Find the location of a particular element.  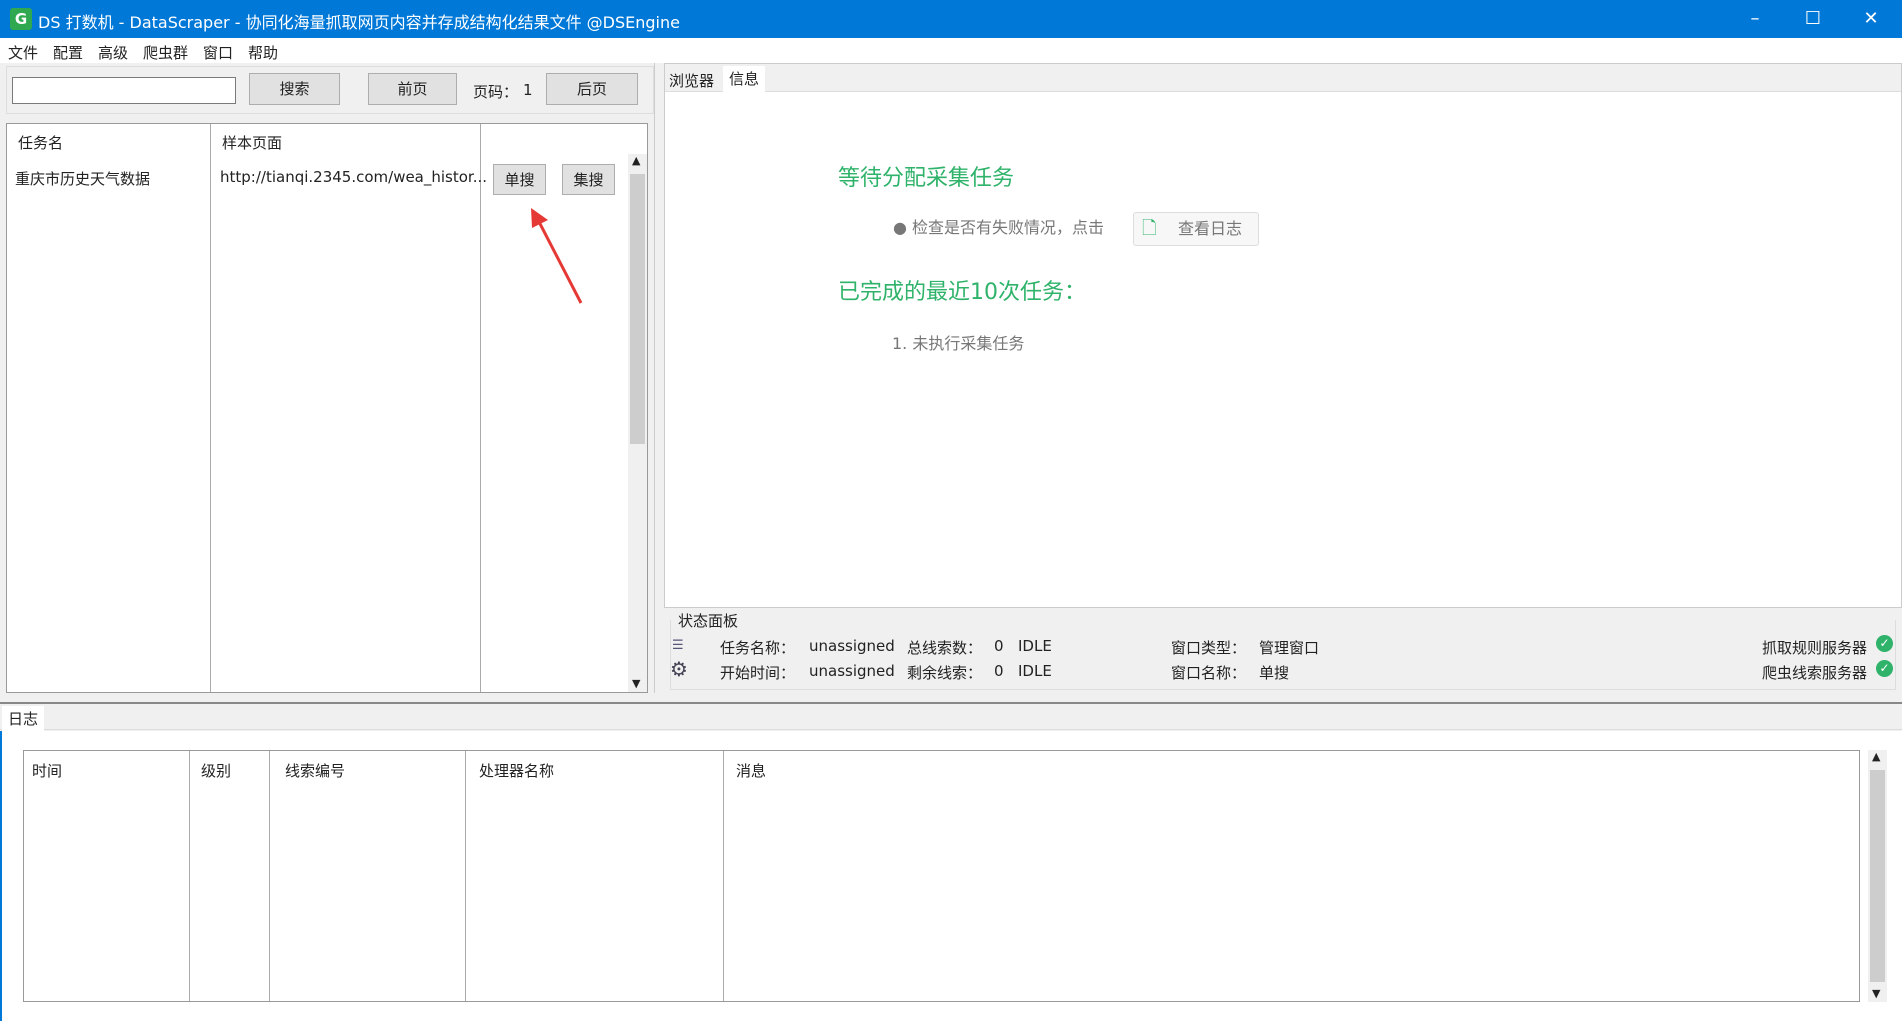

tab-info: 信息 is located at coordinates (744, 80).